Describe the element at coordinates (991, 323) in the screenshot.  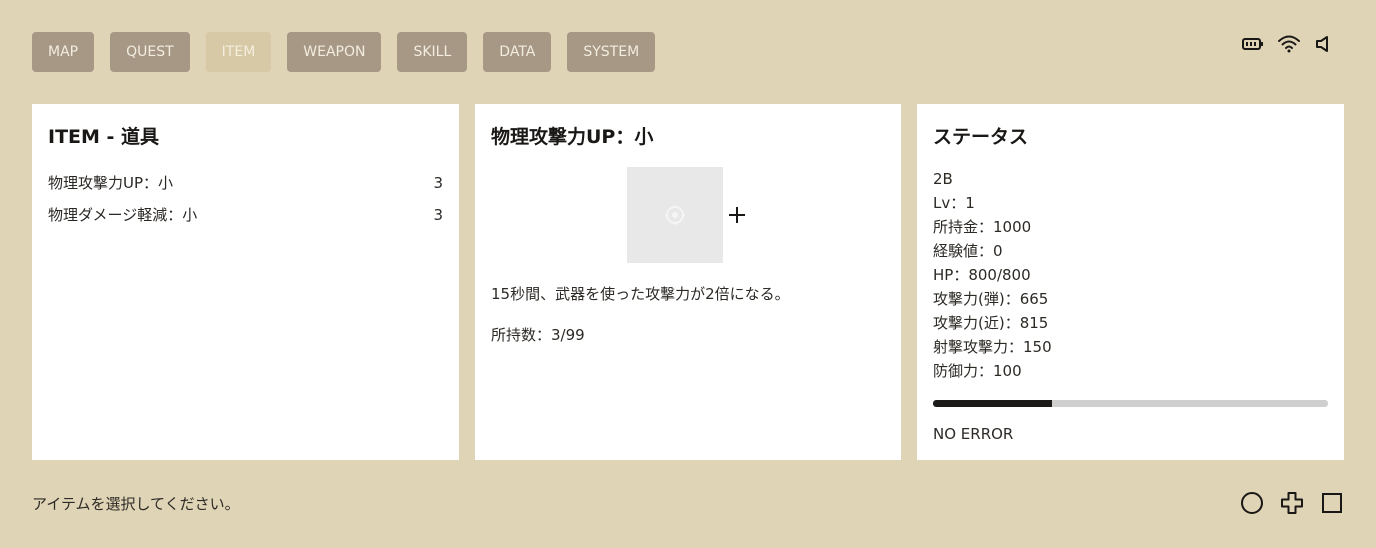
I see `stat-attack-melee: 攻撃力(近)：815` at that location.